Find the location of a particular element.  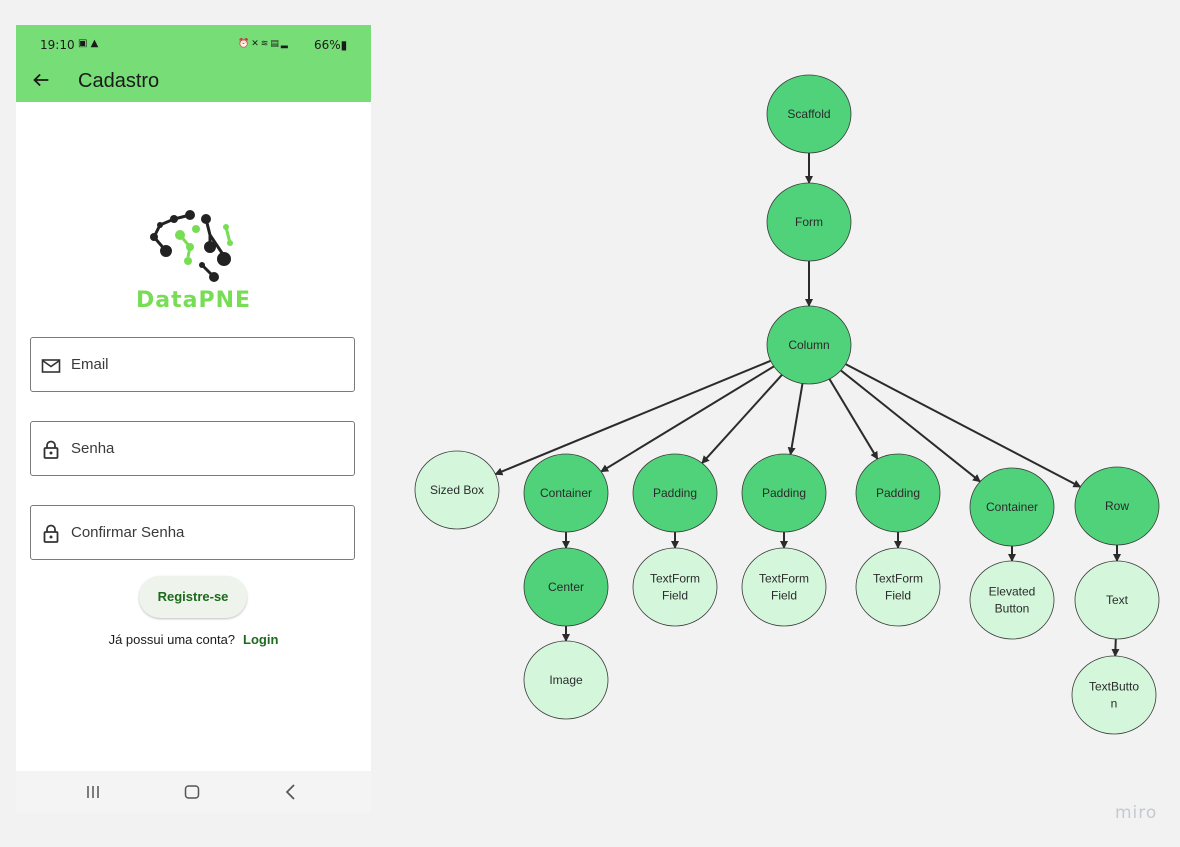

node-tff1: TextForm Field is located at coordinates (675, 587).